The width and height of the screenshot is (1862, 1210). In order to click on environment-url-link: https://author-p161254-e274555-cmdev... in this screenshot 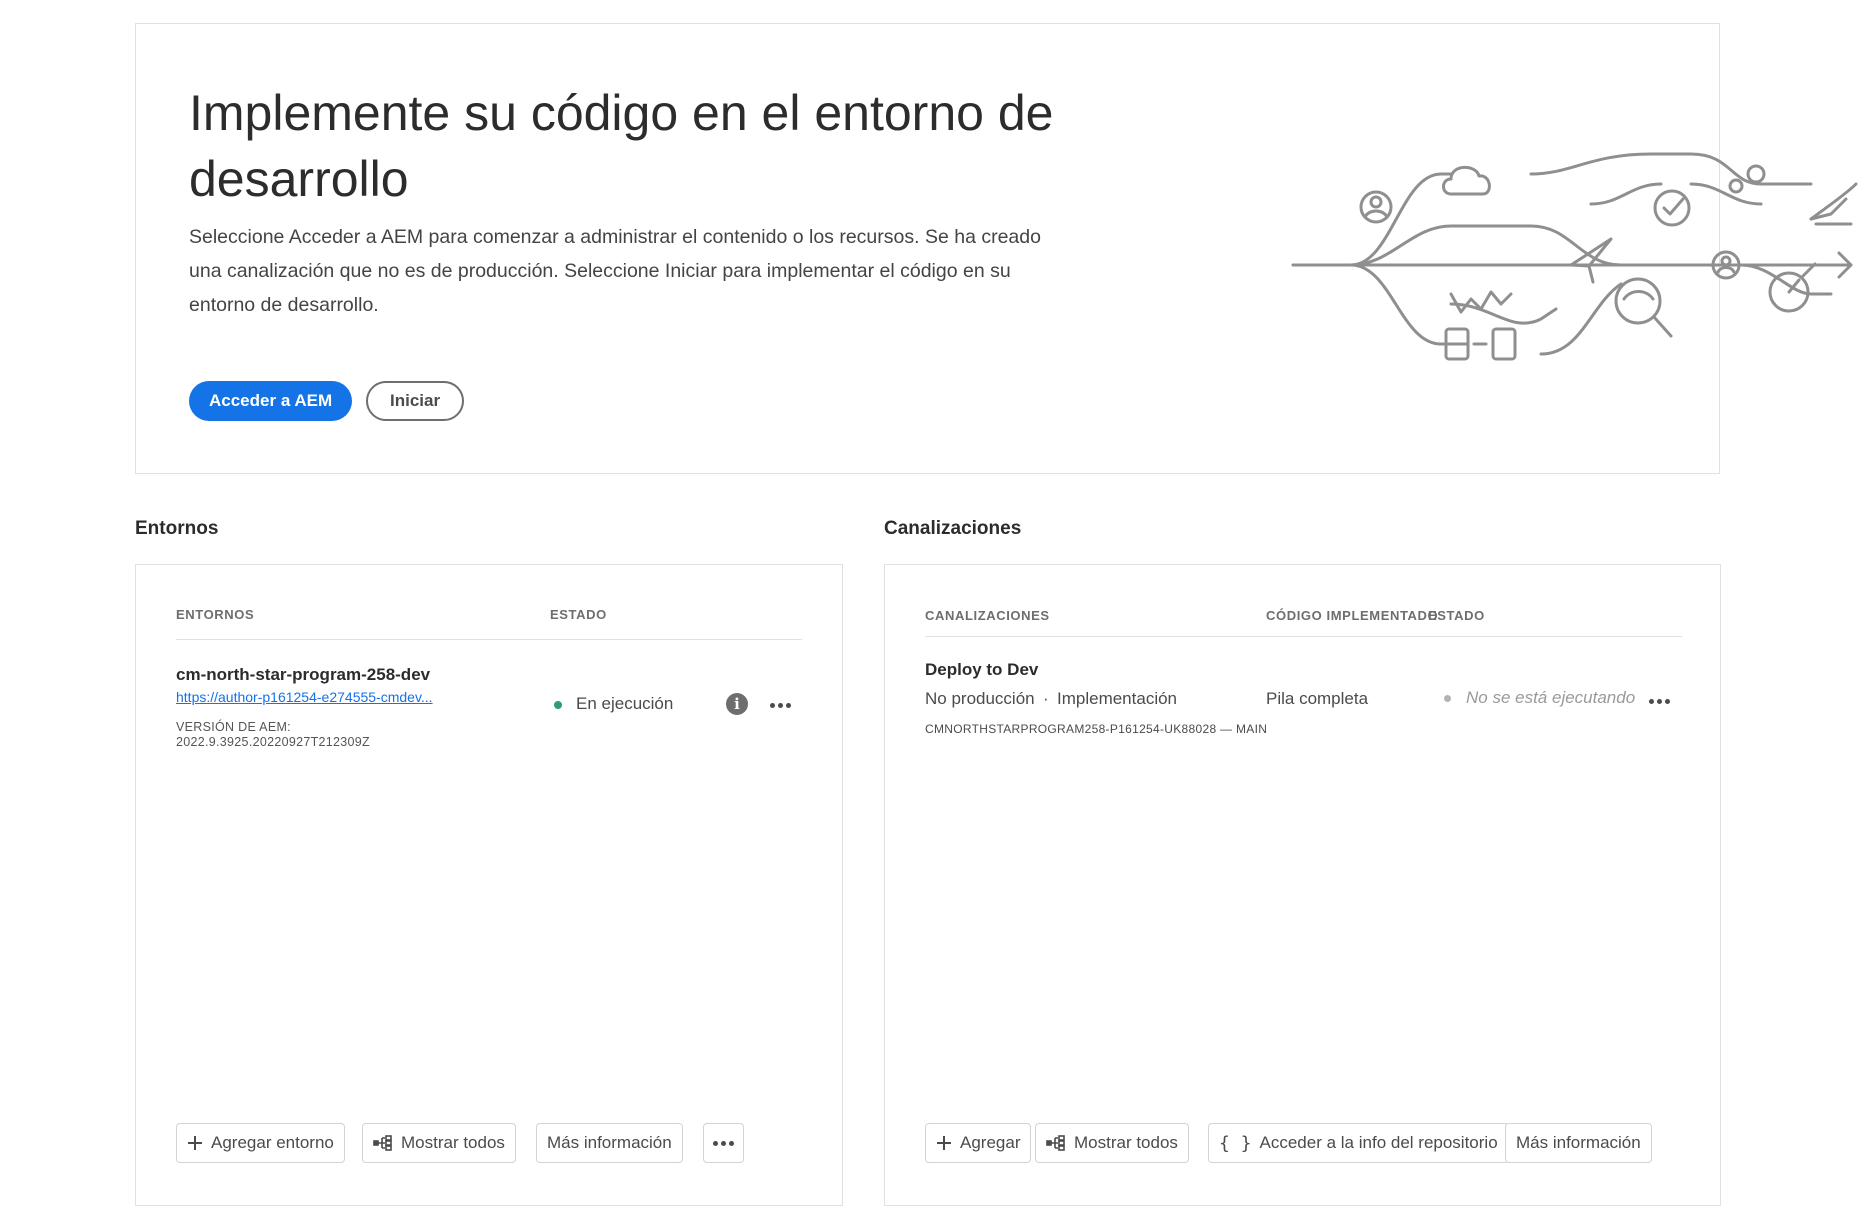, I will do `click(304, 697)`.